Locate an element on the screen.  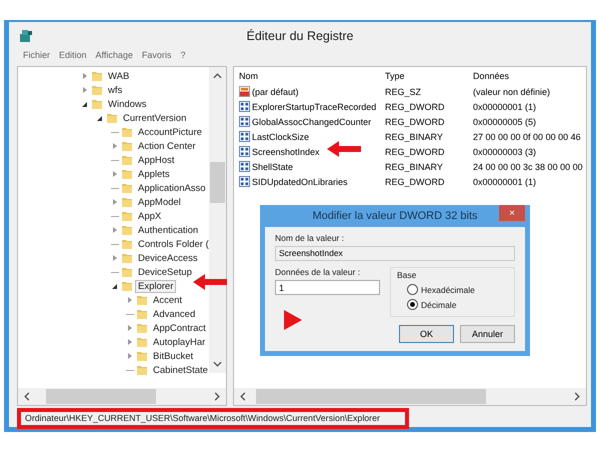
column-header: Type is located at coordinates (424, 75).